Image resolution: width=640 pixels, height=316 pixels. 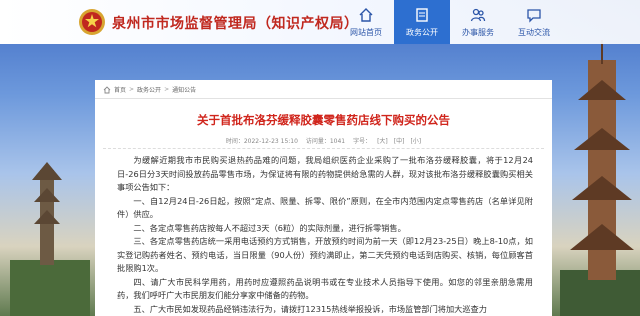 I want to click on nav-services-label: 办事服务, so click(x=478, y=32).